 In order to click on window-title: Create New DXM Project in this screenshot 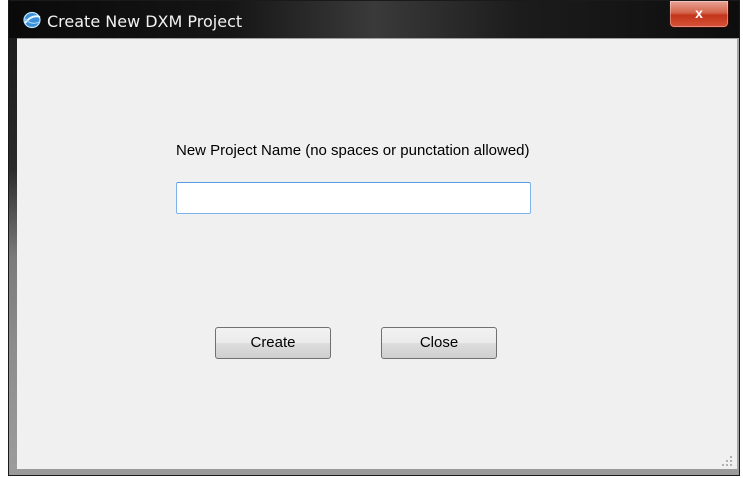, I will do `click(145, 21)`.